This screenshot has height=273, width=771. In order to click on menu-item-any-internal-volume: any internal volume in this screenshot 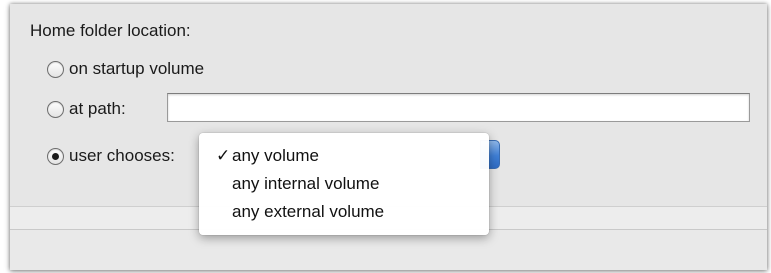, I will do `click(344, 184)`.